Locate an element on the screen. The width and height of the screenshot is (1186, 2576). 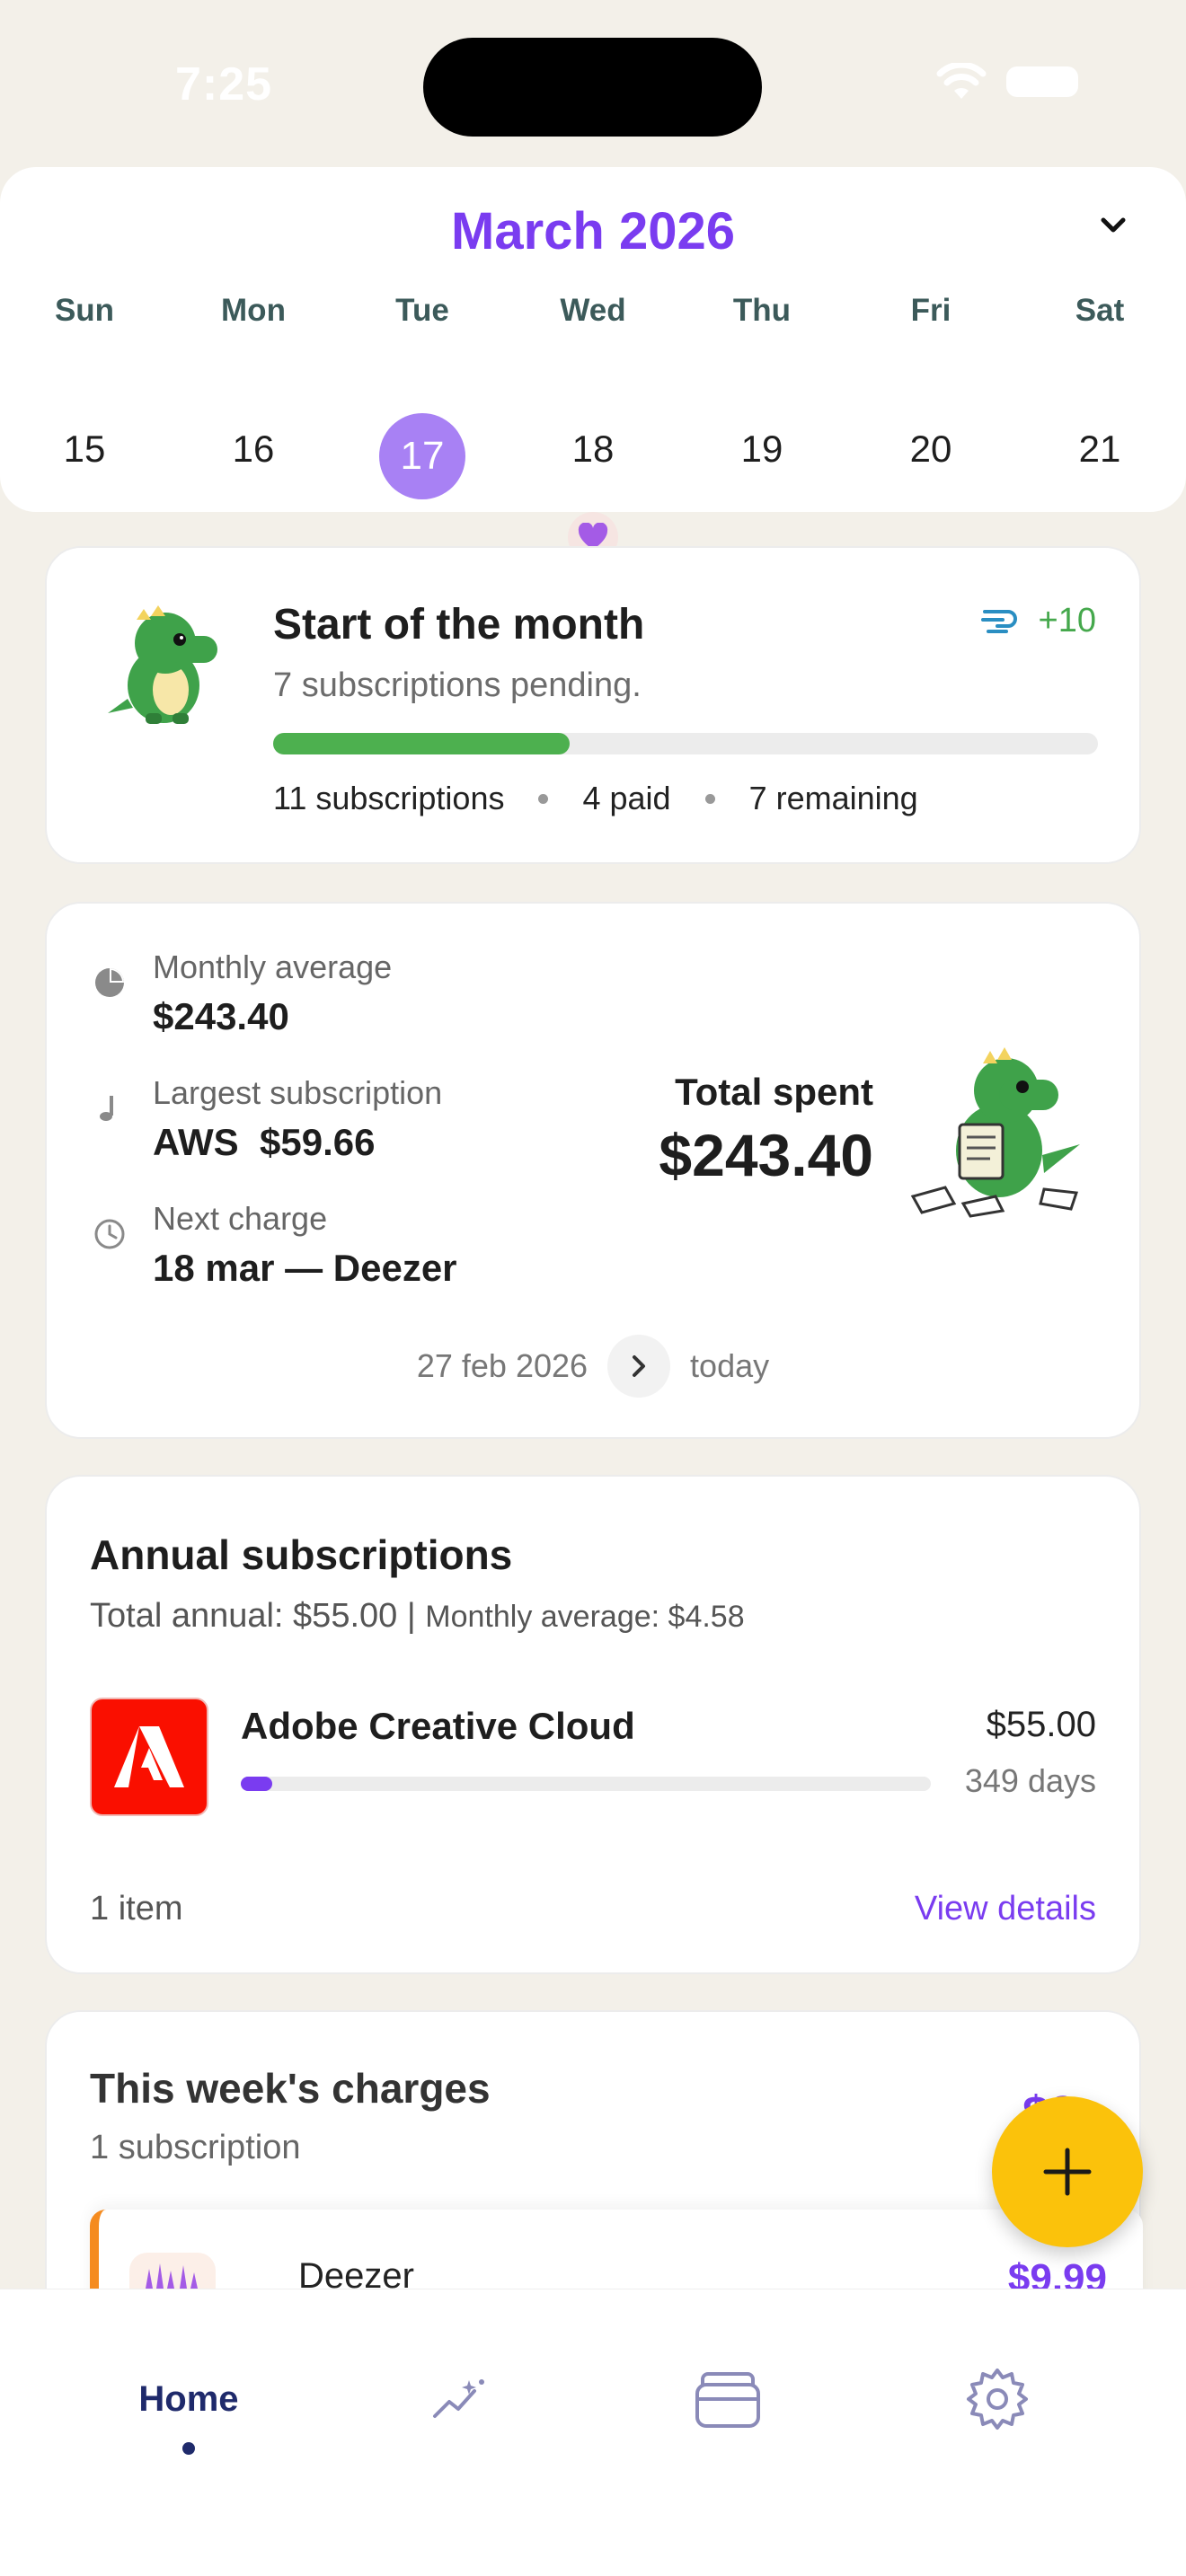
item-count: 1 item is located at coordinates (136, 1909).